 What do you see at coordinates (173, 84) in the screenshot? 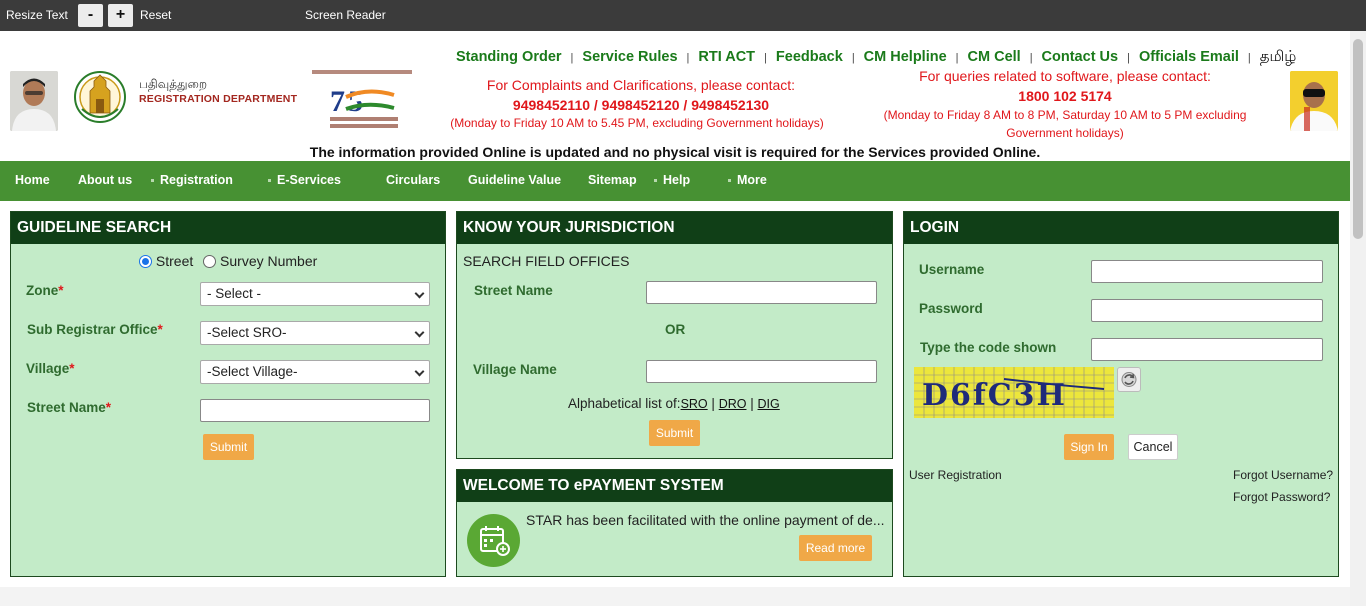
I see `department-name-tamil: பதிவுத்துறை` at bounding box center [173, 84].